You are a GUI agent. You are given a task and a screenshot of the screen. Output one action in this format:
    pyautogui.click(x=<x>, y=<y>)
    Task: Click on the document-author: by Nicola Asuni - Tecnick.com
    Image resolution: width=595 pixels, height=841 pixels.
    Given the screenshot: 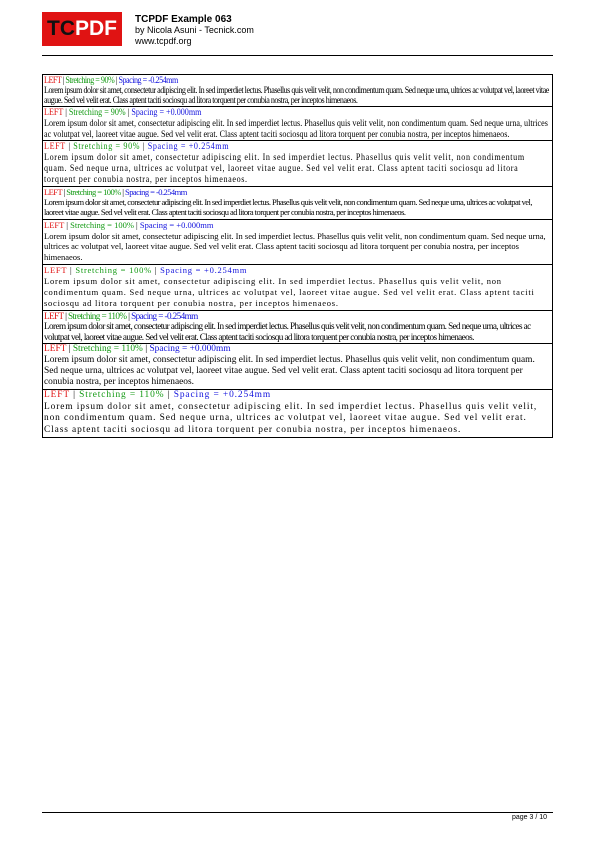 What is the action you would take?
    pyautogui.click(x=194, y=30)
    